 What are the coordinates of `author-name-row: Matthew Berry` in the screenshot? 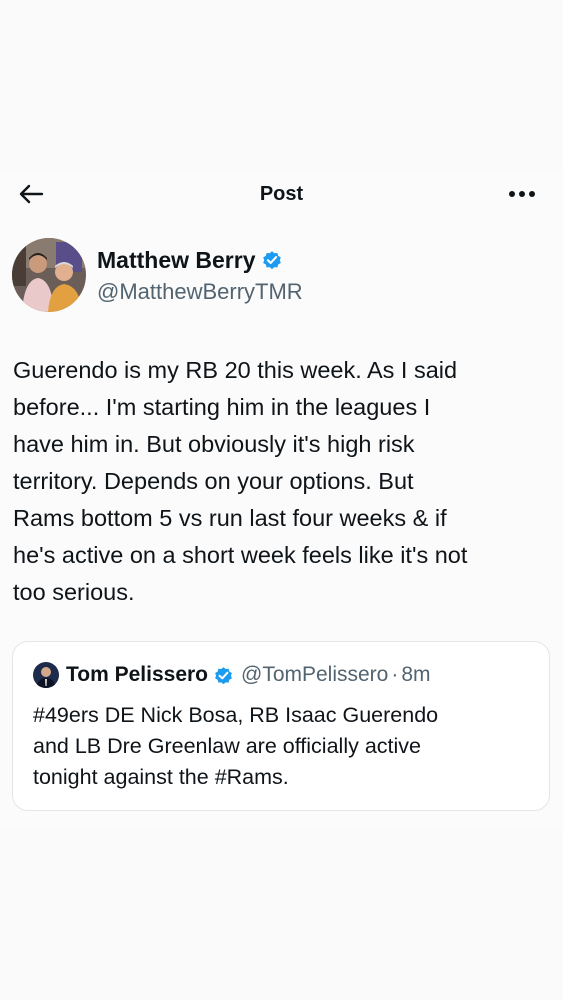 It's located at (190, 260).